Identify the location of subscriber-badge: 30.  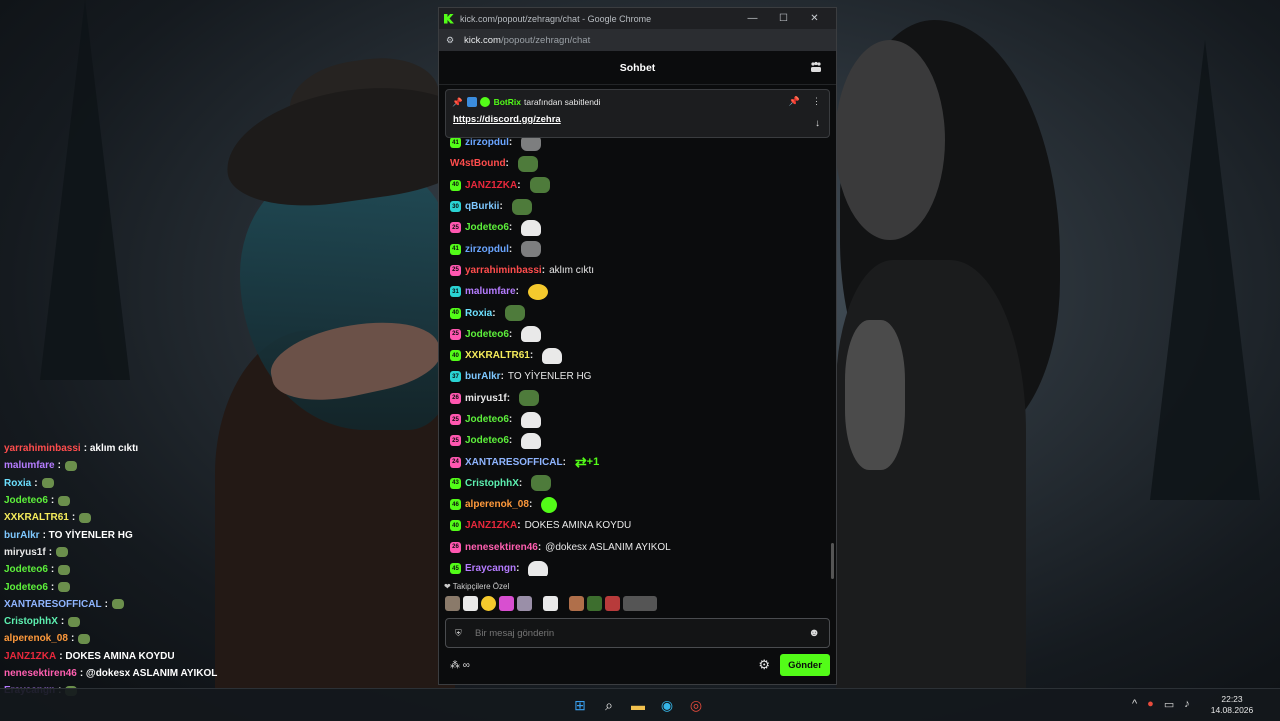
(455, 207).